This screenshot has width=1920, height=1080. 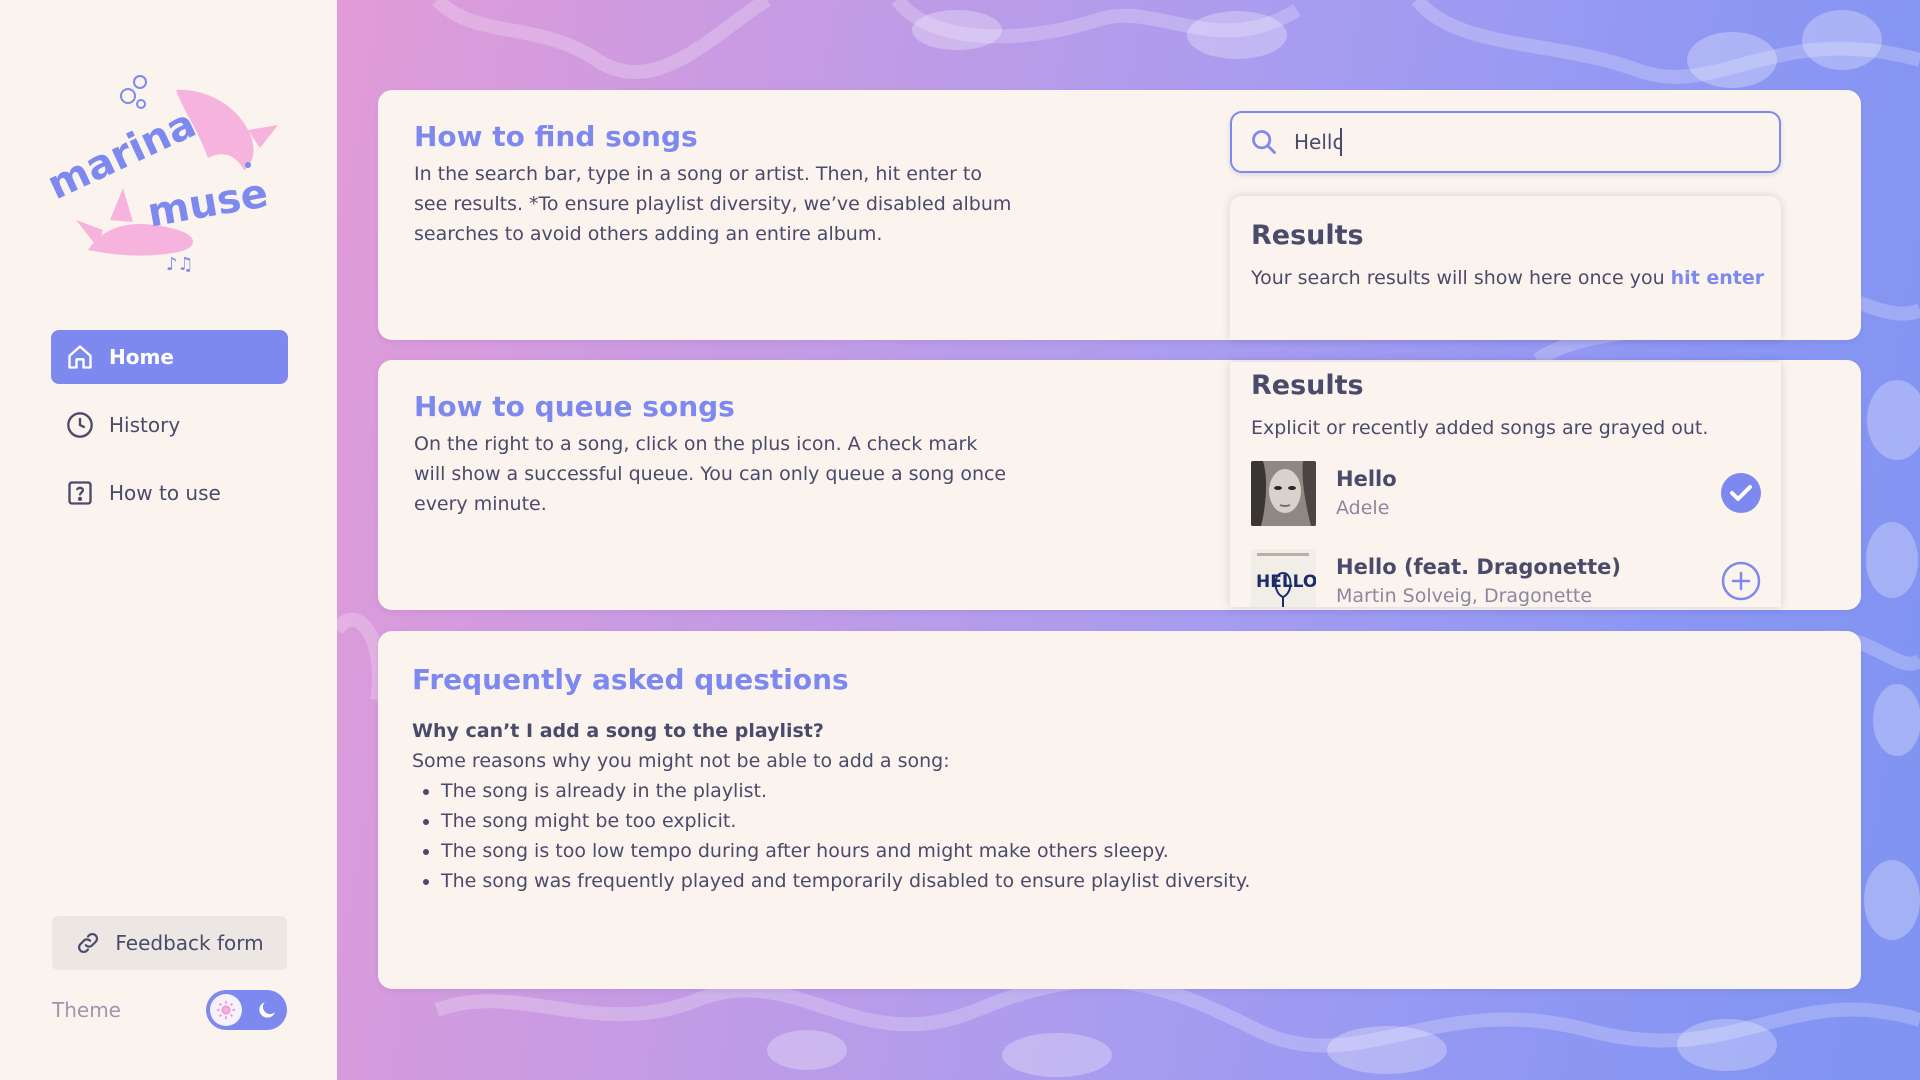 I want to click on album-art, so click(x=1283, y=493).